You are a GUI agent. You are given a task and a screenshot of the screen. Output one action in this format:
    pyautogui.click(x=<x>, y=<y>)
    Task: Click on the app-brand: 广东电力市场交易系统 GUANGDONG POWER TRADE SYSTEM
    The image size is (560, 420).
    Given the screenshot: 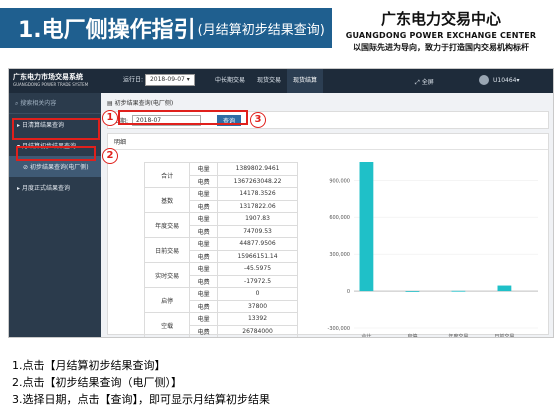 What is the action you would take?
    pyautogui.click(x=50, y=79)
    